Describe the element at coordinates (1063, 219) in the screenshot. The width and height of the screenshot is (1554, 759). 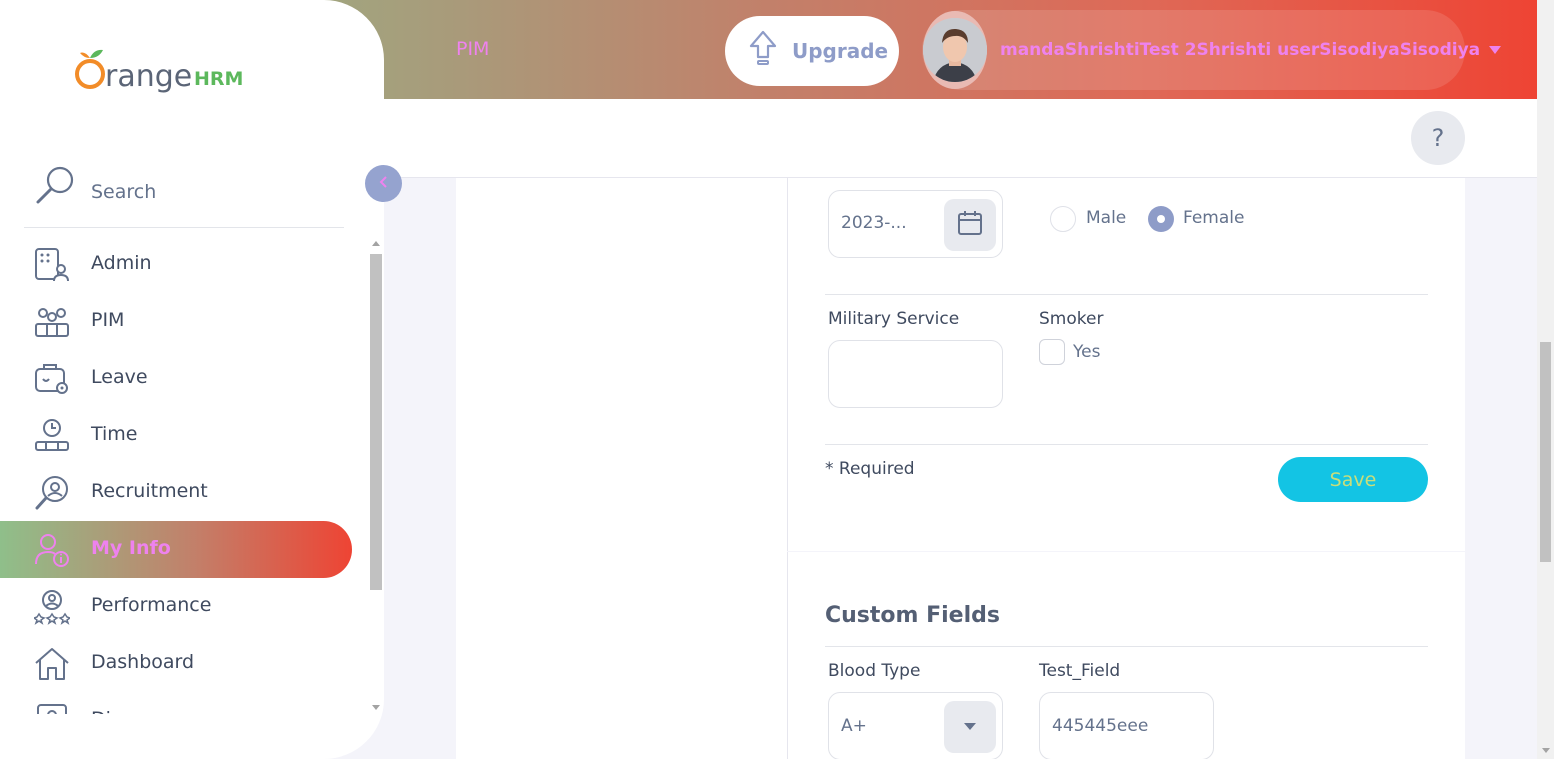
I see `gender-male-radio` at that location.